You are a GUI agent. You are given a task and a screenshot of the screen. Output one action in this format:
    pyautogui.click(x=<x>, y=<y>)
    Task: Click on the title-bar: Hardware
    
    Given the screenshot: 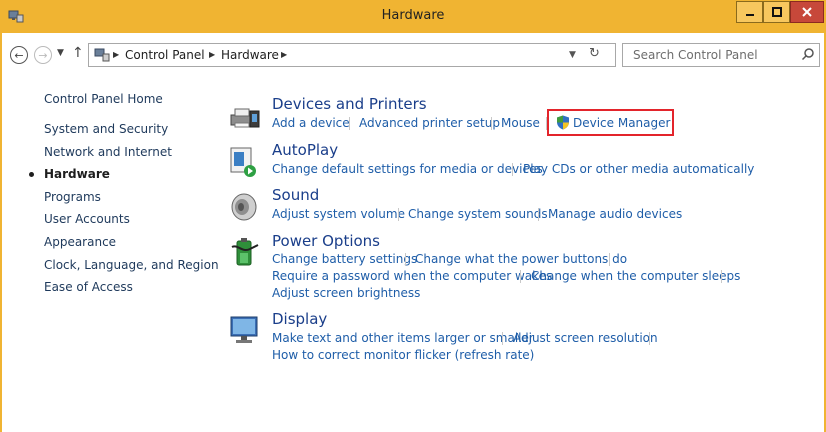 What is the action you would take?
    pyautogui.click(x=413, y=16)
    